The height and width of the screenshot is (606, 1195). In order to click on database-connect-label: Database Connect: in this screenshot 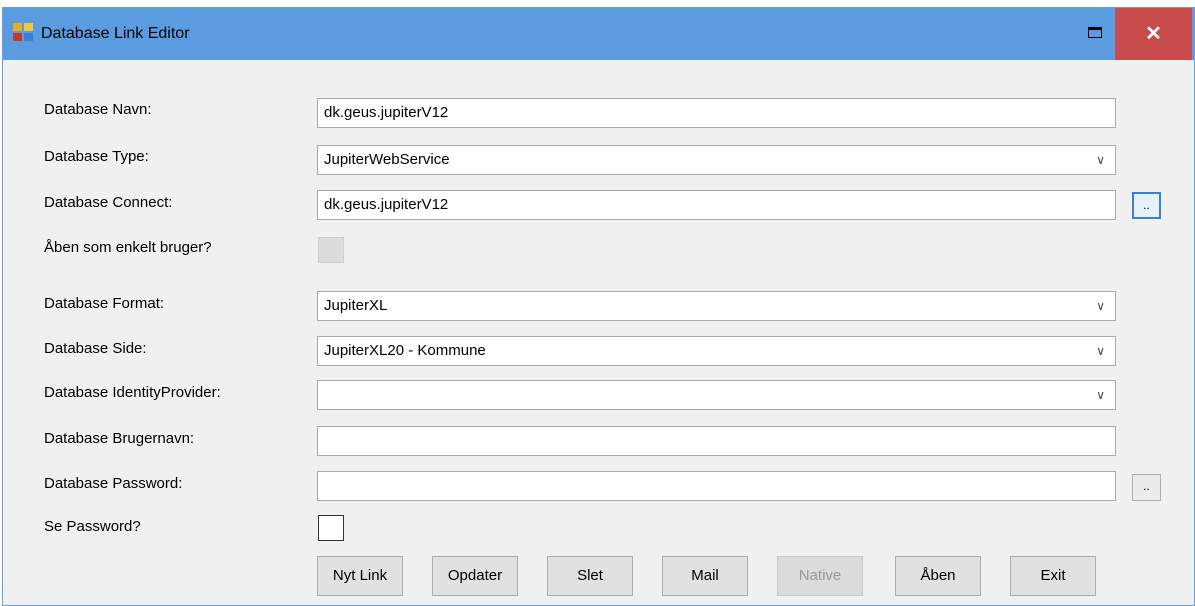, I will do `click(108, 202)`.